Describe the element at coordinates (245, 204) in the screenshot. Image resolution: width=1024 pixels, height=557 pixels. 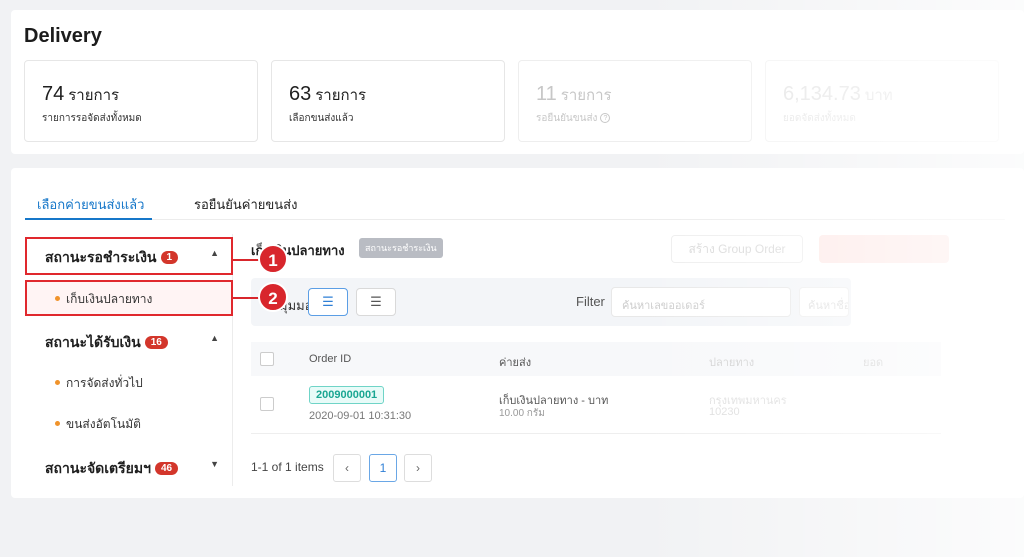
I see `tab-pending-carrier: รอยืนยันค่ายขนส่ง` at that location.